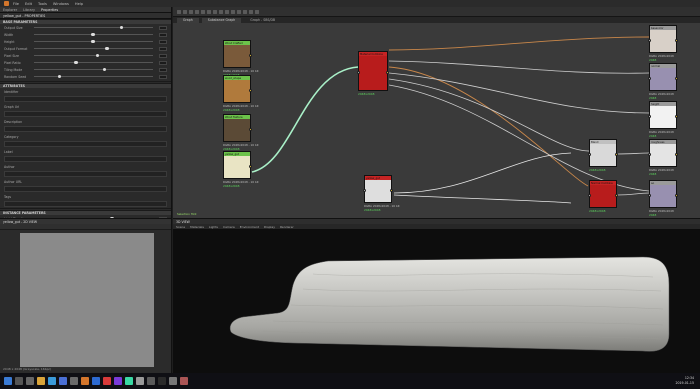 This screenshot has height=389, width=700. I want to click on terminal-icon, so click(162, 381).